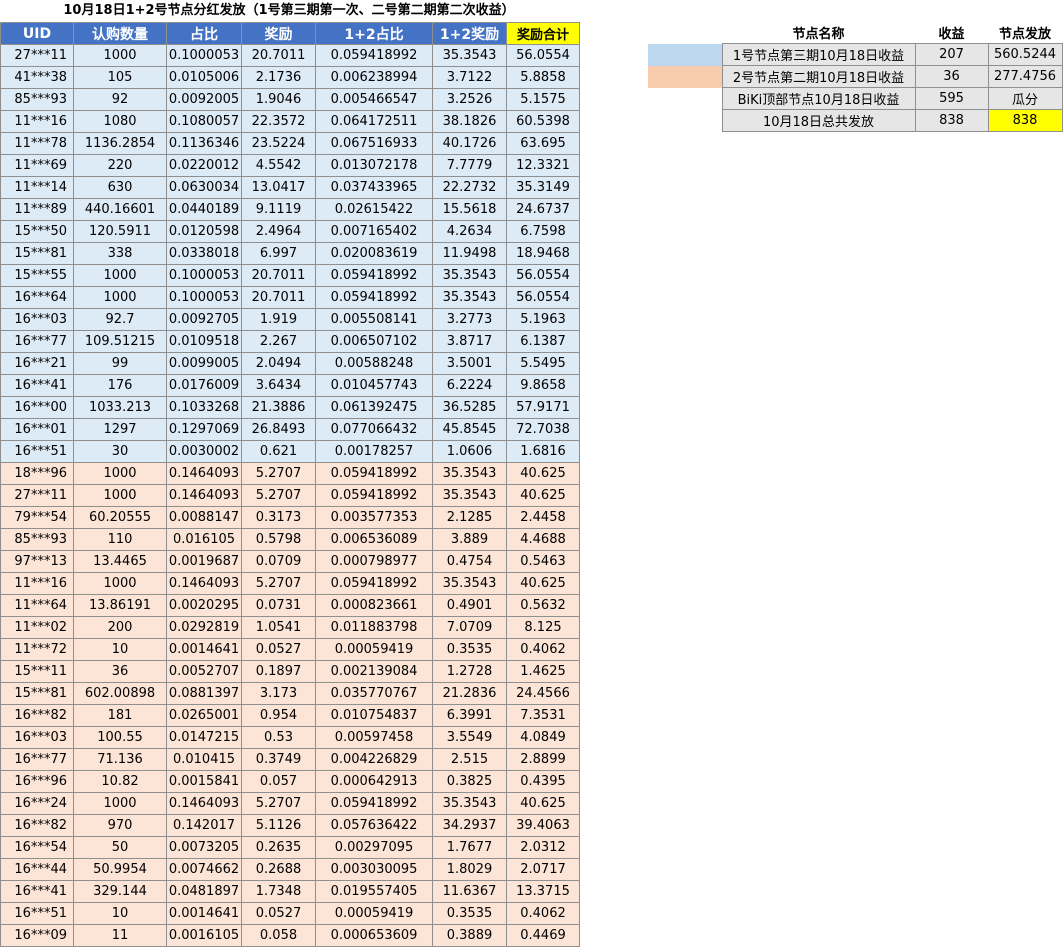 The image size is (1063, 947). I want to click on cell-amount: 1080, so click(120, 121).